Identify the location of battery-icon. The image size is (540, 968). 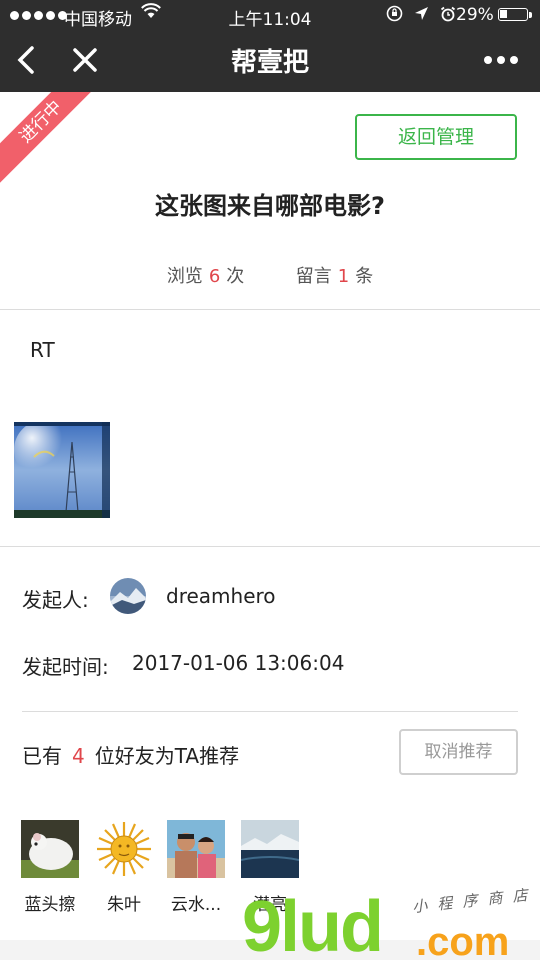
(513, 14).